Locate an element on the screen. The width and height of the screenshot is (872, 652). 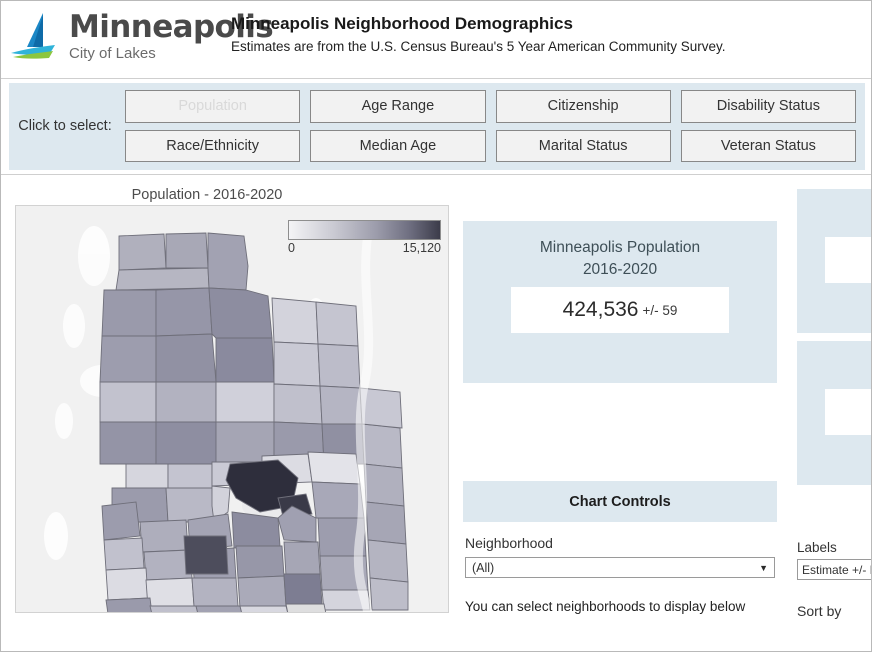
right-column: Labels Estimate +/- M Sort by is located at coordinates (830, 413).